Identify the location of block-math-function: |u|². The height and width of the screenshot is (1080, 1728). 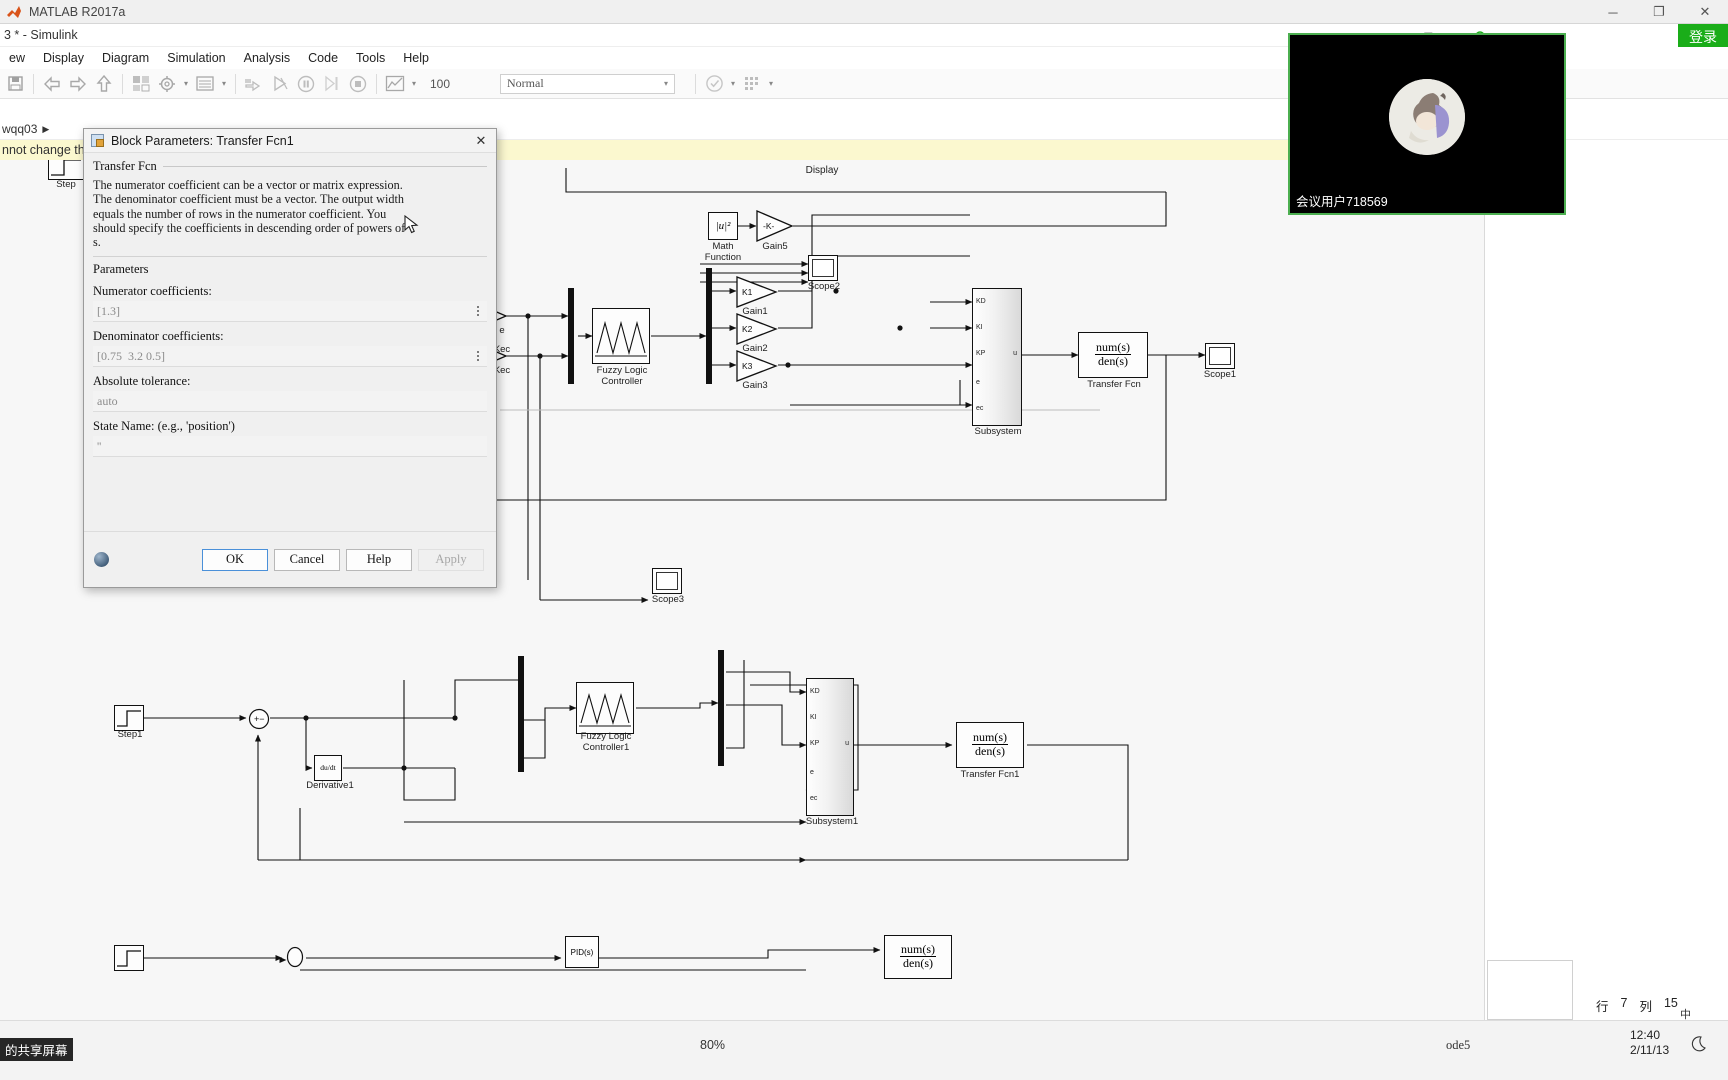
(723, 226).